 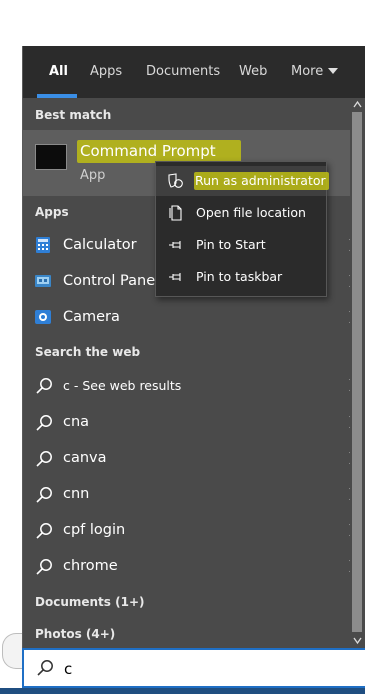 I want to click on section-documents: Documents (1+), so click(x=89, y=602).